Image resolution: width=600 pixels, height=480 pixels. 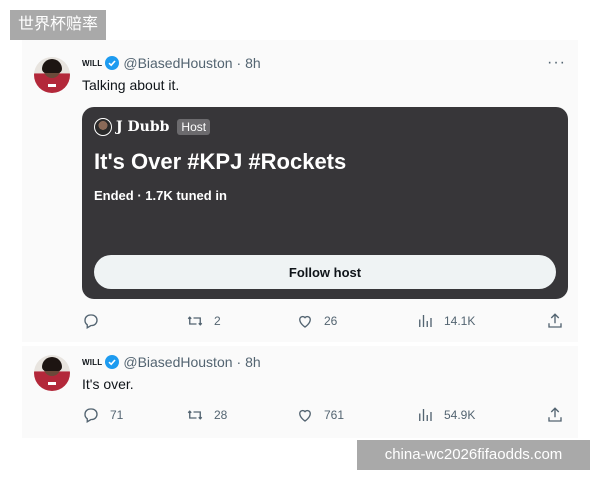 What do you see at coordinates (131, 85) in the screenshot?
I see `tweet-text: Talking about it.` at bounding box center [131, 85].